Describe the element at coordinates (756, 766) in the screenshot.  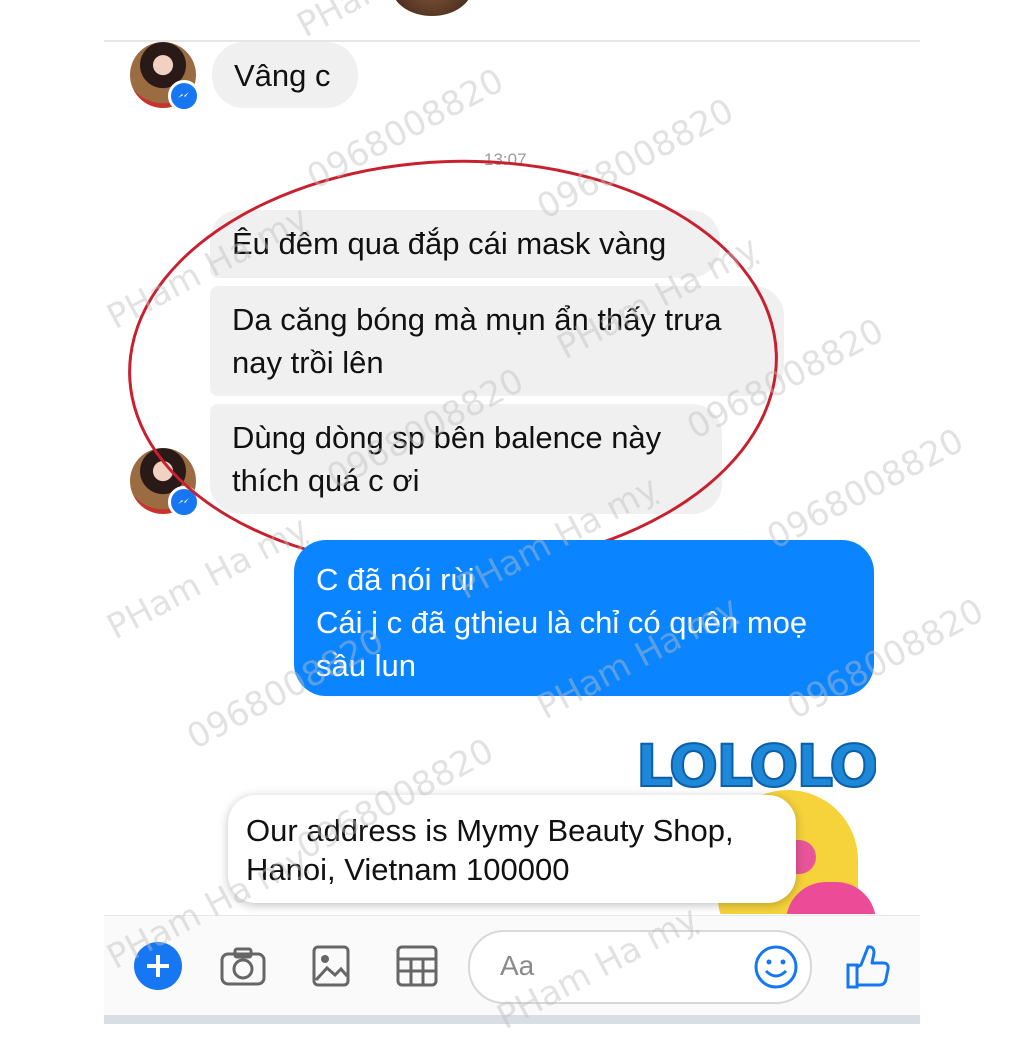
I see `sticker-text: LOLOLOL` at that location.